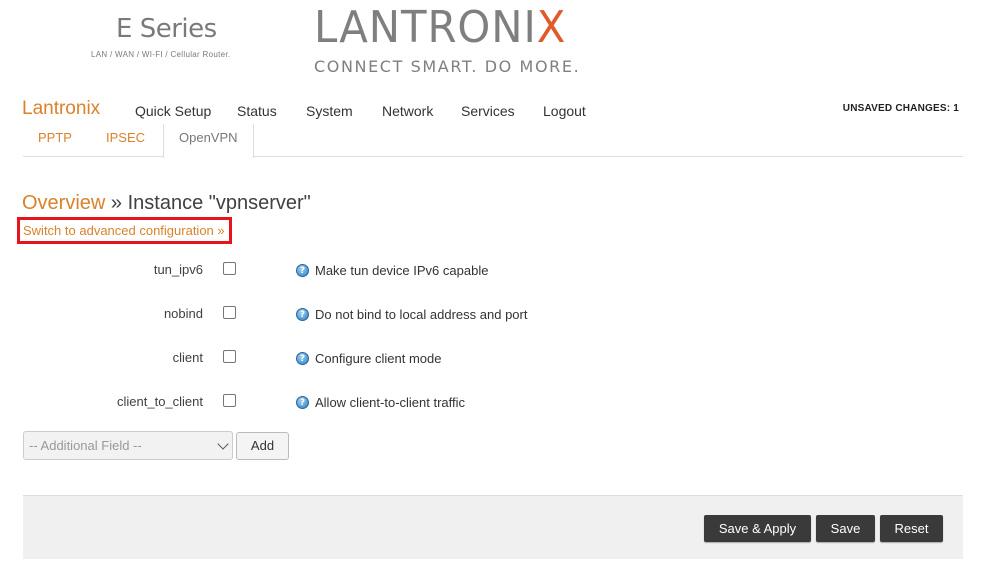 Image resolution: width=987 pixels, height=571 pixels. What do you see at coordinates (551, 27) in the screenshot?
I see `logo-x-letter: X` at bounding box center [551, 27].